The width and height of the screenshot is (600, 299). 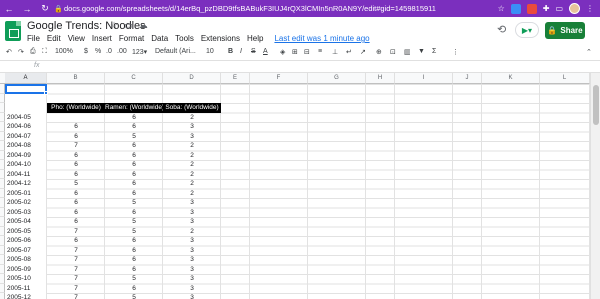 What do you see at coordinates (515, 8) in the screenshot?
I see `extension-icon` at bounding box center [515, 8].